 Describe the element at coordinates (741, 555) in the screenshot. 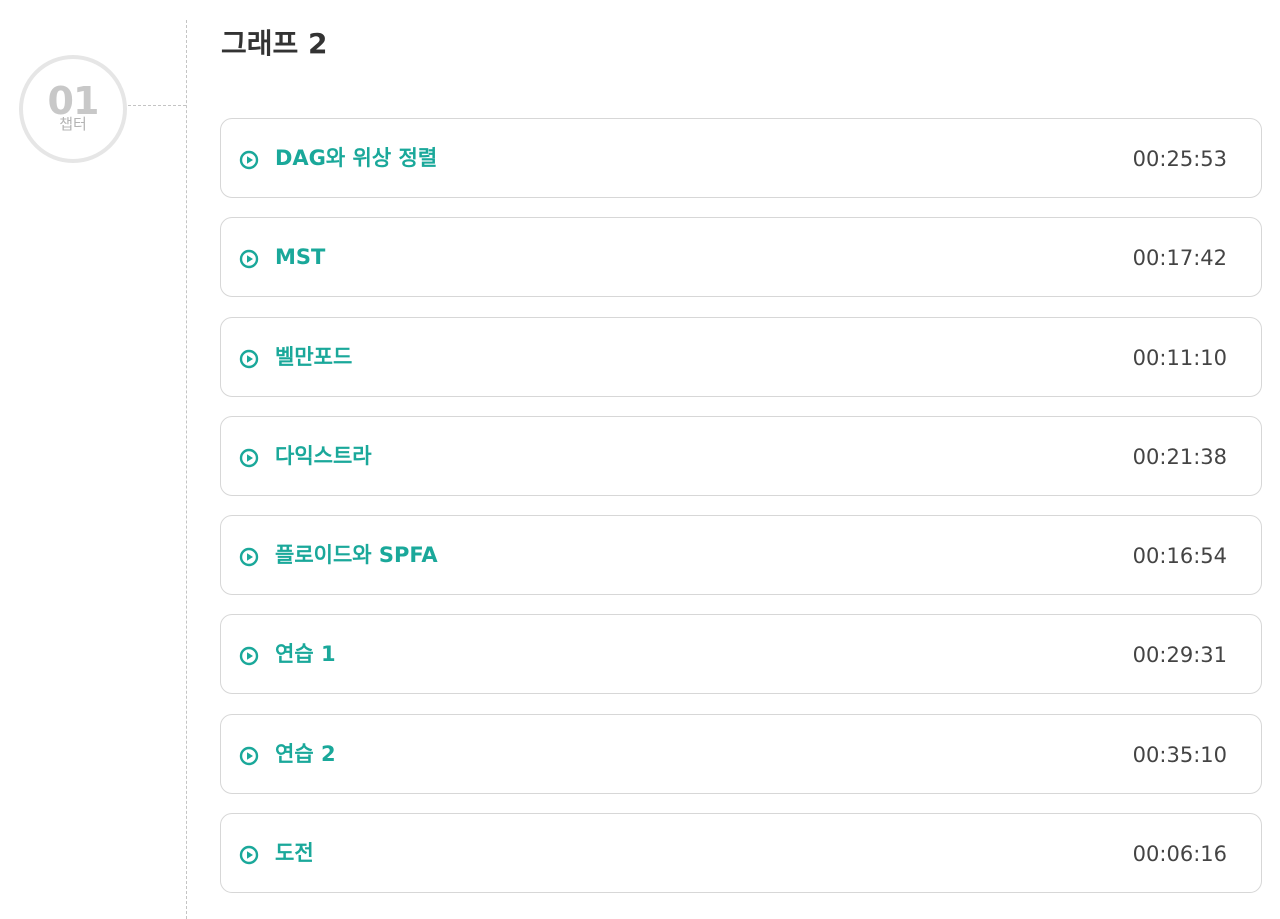

I see `lesson-item: 플로이드와 SPFA 00:16:54` at that location.